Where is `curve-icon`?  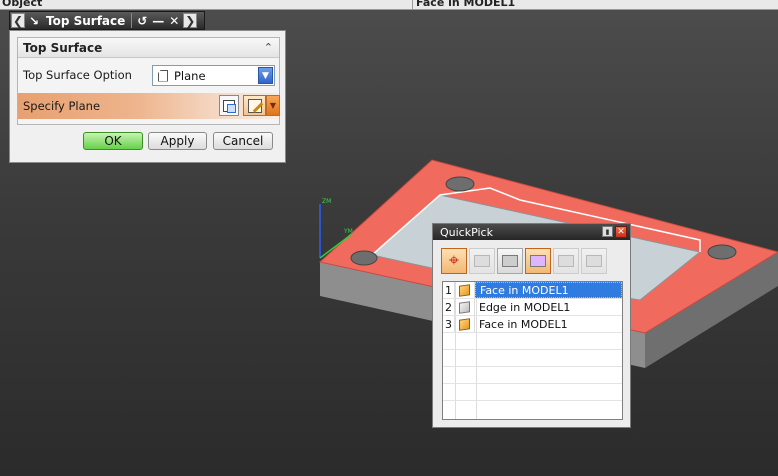 curve-icon is located at coordinates (482, 261).